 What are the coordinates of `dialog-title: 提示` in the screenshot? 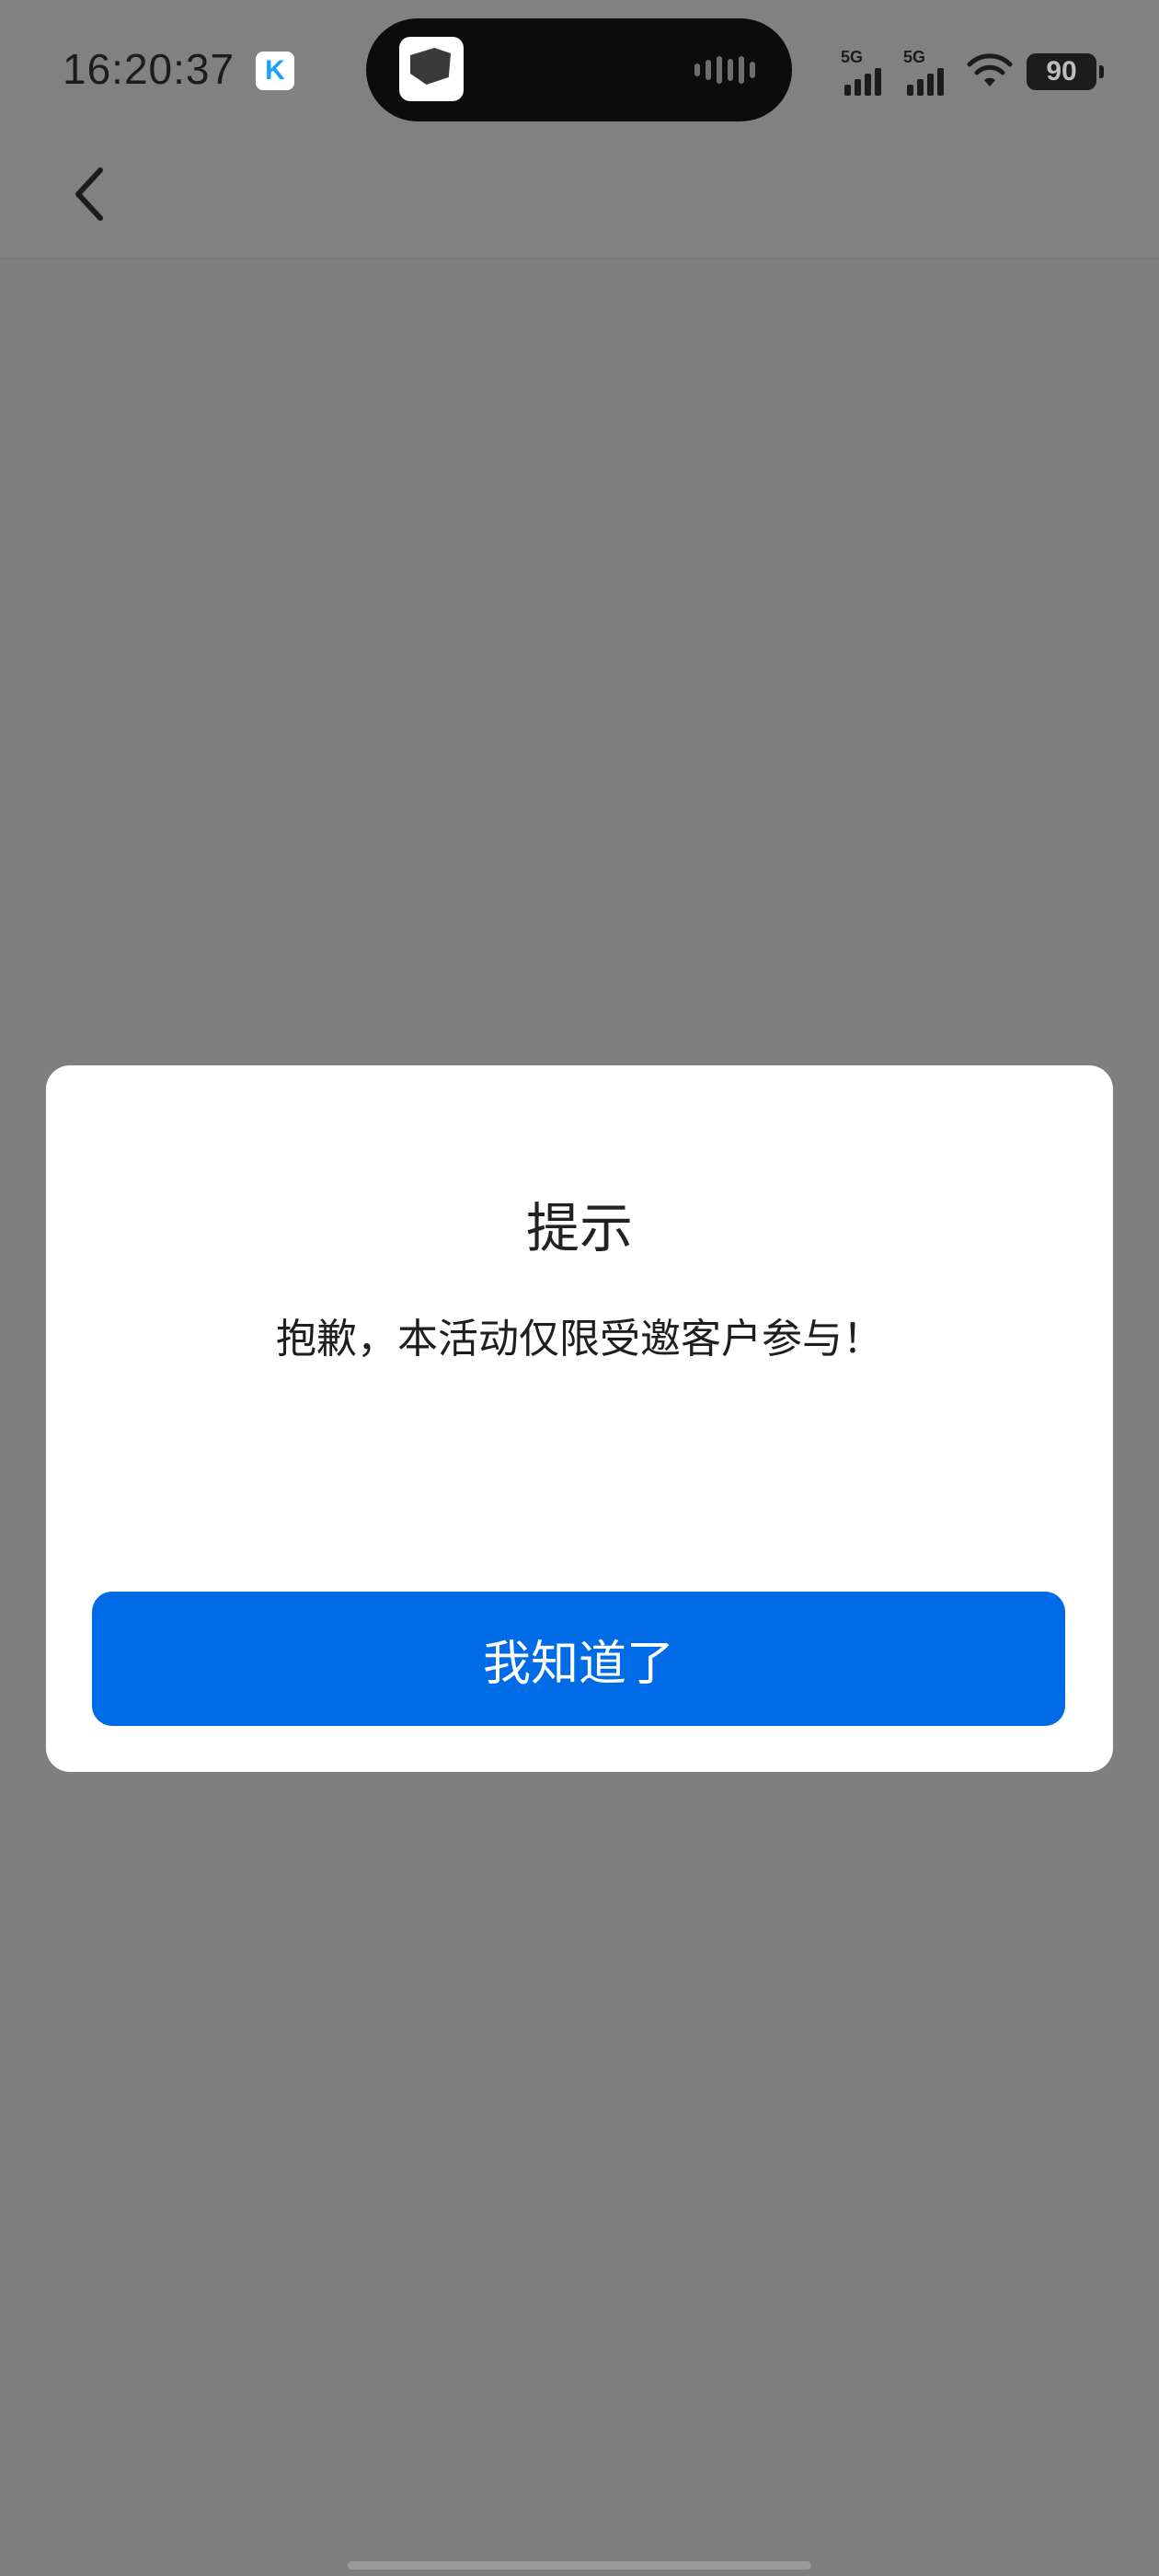 It's located at (579, 1228).